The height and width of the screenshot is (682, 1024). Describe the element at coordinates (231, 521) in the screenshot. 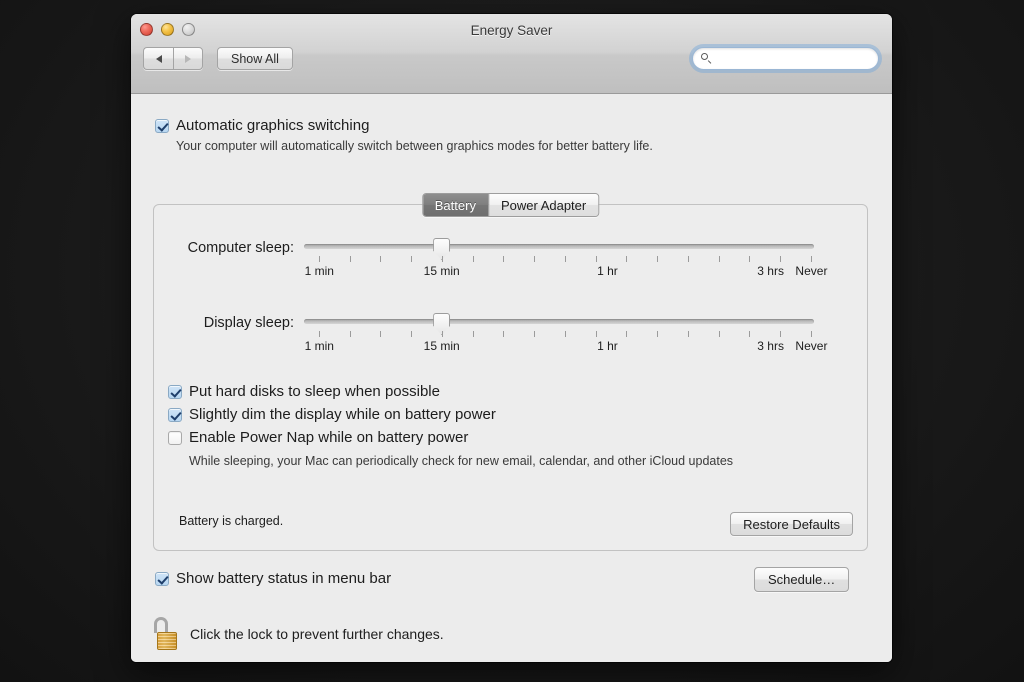

I see `battery-status-text: Battery is charged.` at that location.